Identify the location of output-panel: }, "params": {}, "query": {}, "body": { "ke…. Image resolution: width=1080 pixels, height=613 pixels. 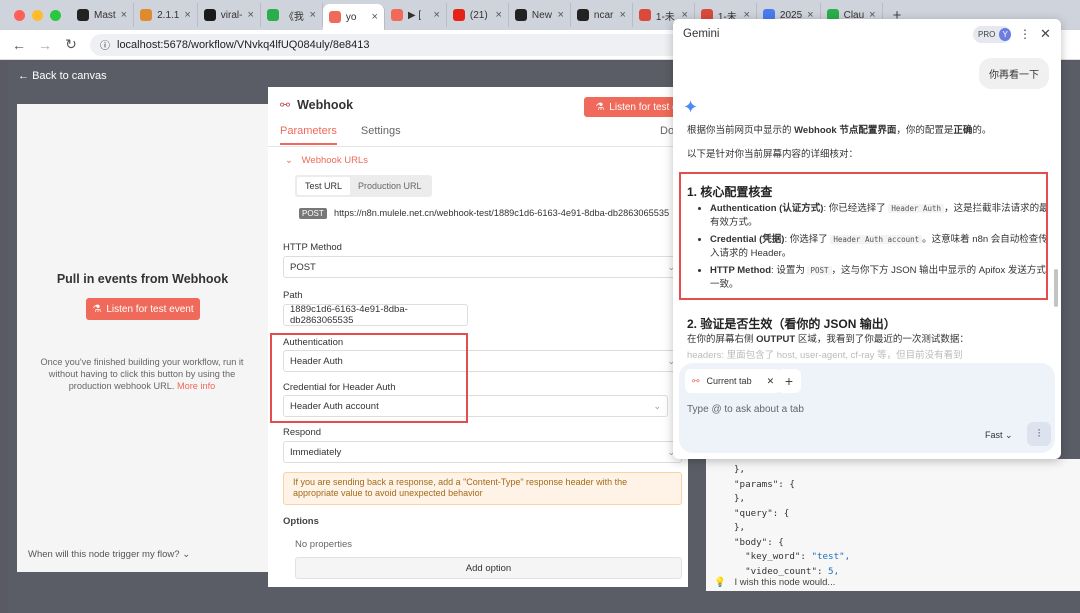
(893, 525).